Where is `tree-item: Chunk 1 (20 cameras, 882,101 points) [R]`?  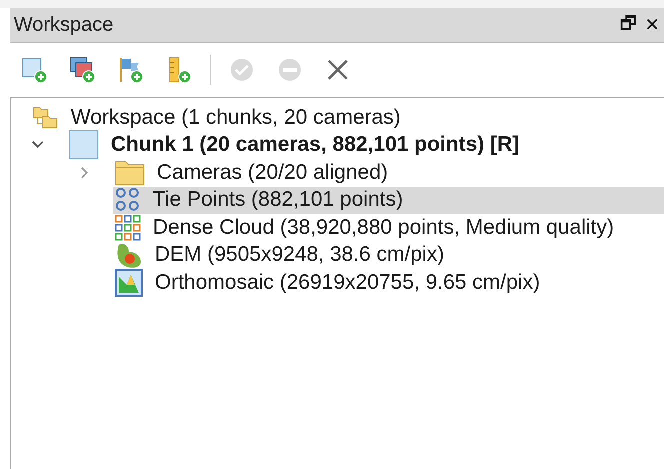
tree-item: Chunk 1 (20 cameras, 882,101 points) [R] is located at coordinates (365, 145).